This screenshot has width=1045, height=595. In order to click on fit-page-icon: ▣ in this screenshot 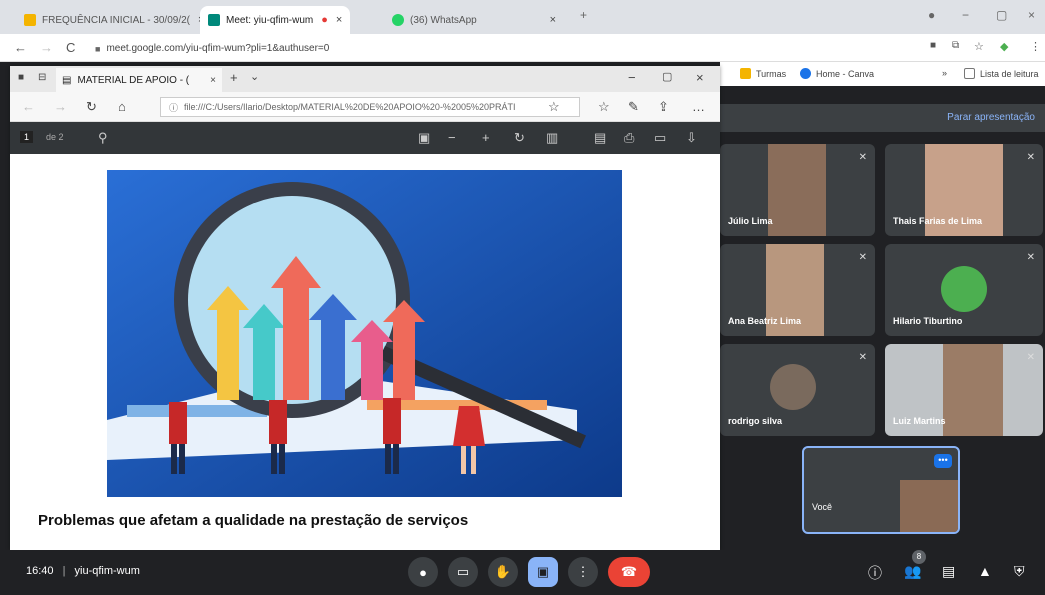, I will do `click(424, 138)`.